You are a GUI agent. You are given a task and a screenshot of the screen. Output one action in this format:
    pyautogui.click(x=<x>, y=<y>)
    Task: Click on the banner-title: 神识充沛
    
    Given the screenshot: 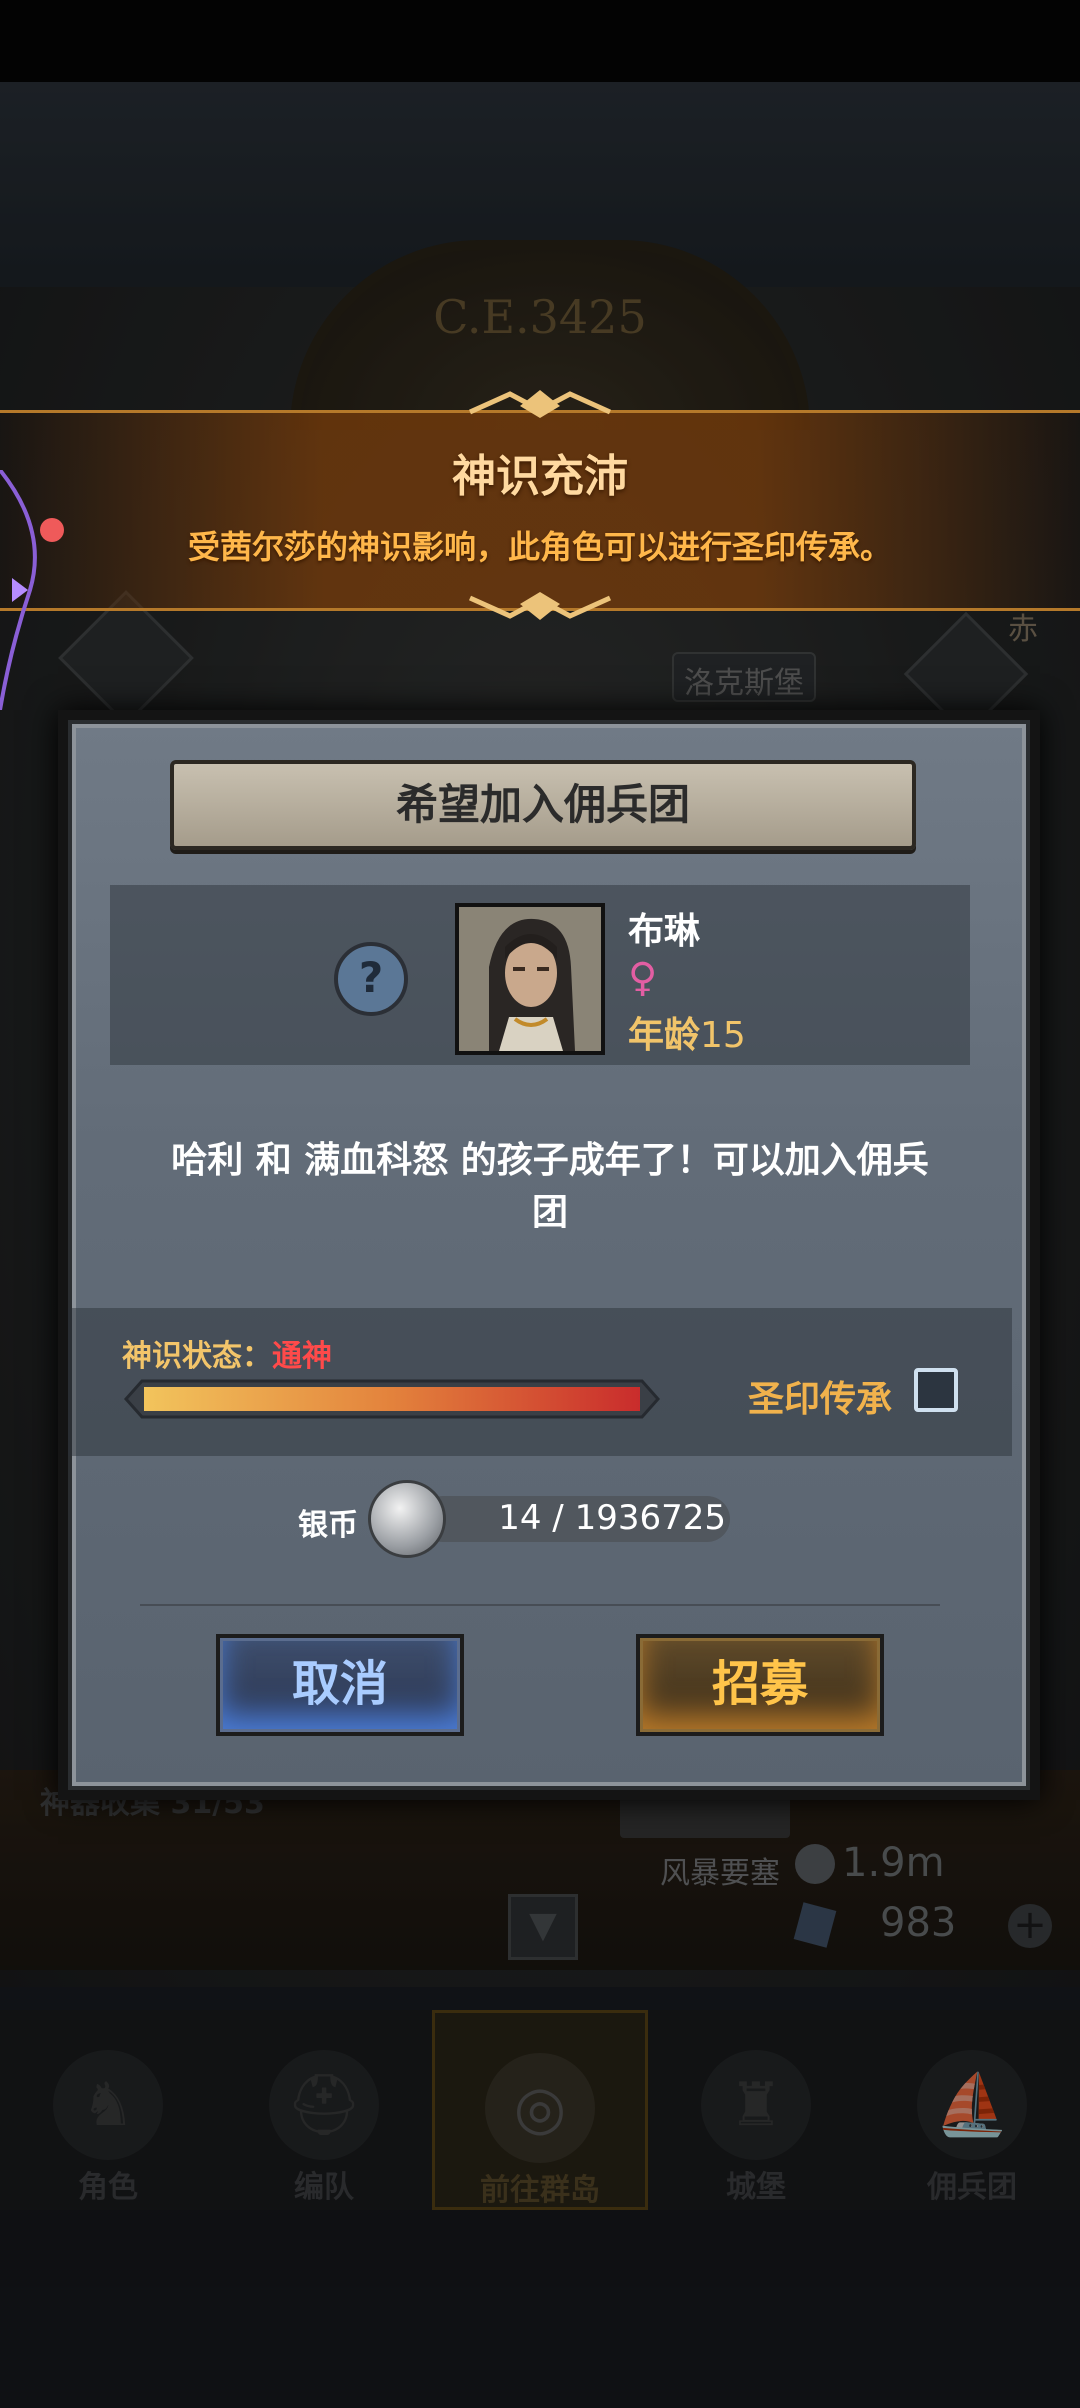 What is the action you would take?
    pyautogui.click(x=540, y=476)
    